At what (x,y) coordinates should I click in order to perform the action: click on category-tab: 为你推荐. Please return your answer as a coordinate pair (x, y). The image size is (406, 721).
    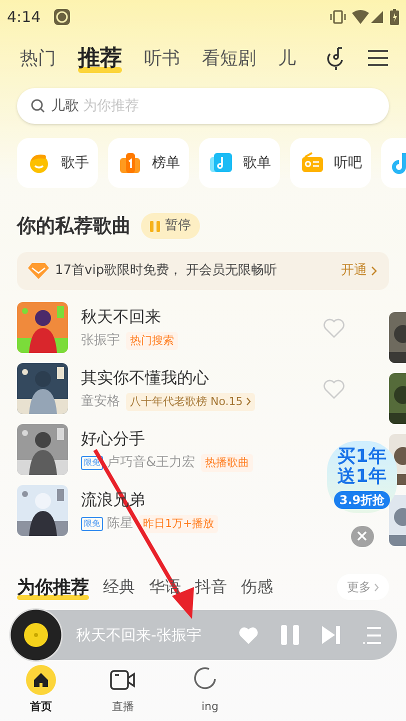
    Looking at the image, I should click on (53, 587).